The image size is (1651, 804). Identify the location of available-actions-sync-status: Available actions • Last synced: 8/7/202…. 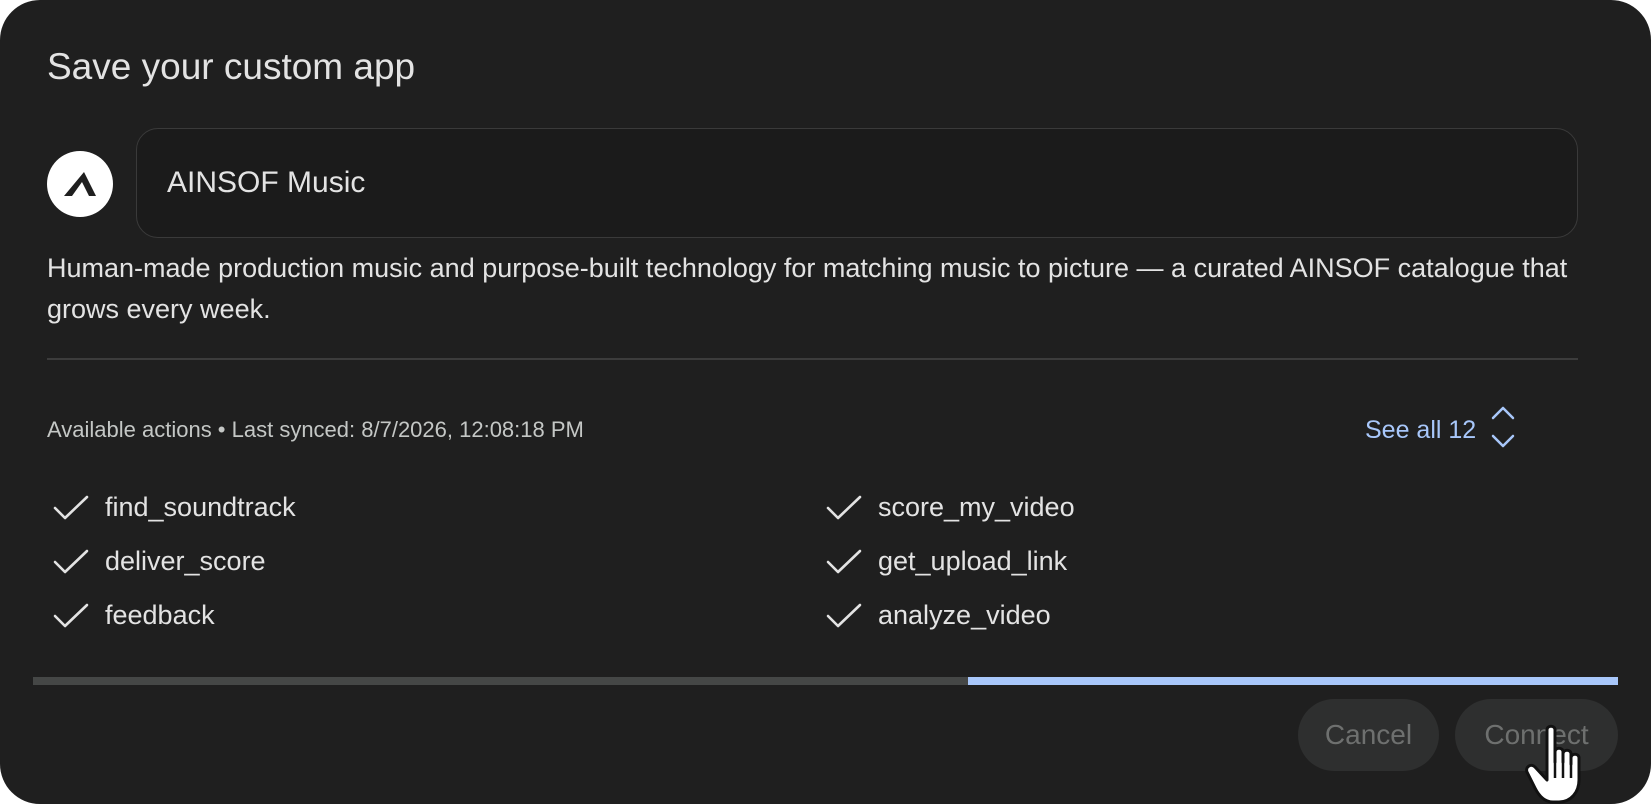
(315, 429).